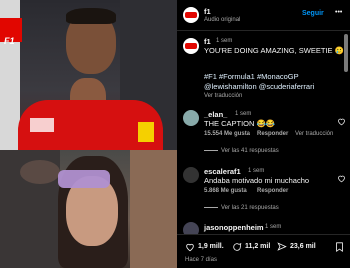 This screenshot has height=268, width=350. What do you see at coordinates (91, 16) in the screenshot?
I see `driver-hair` at bounding box center [91, 16].